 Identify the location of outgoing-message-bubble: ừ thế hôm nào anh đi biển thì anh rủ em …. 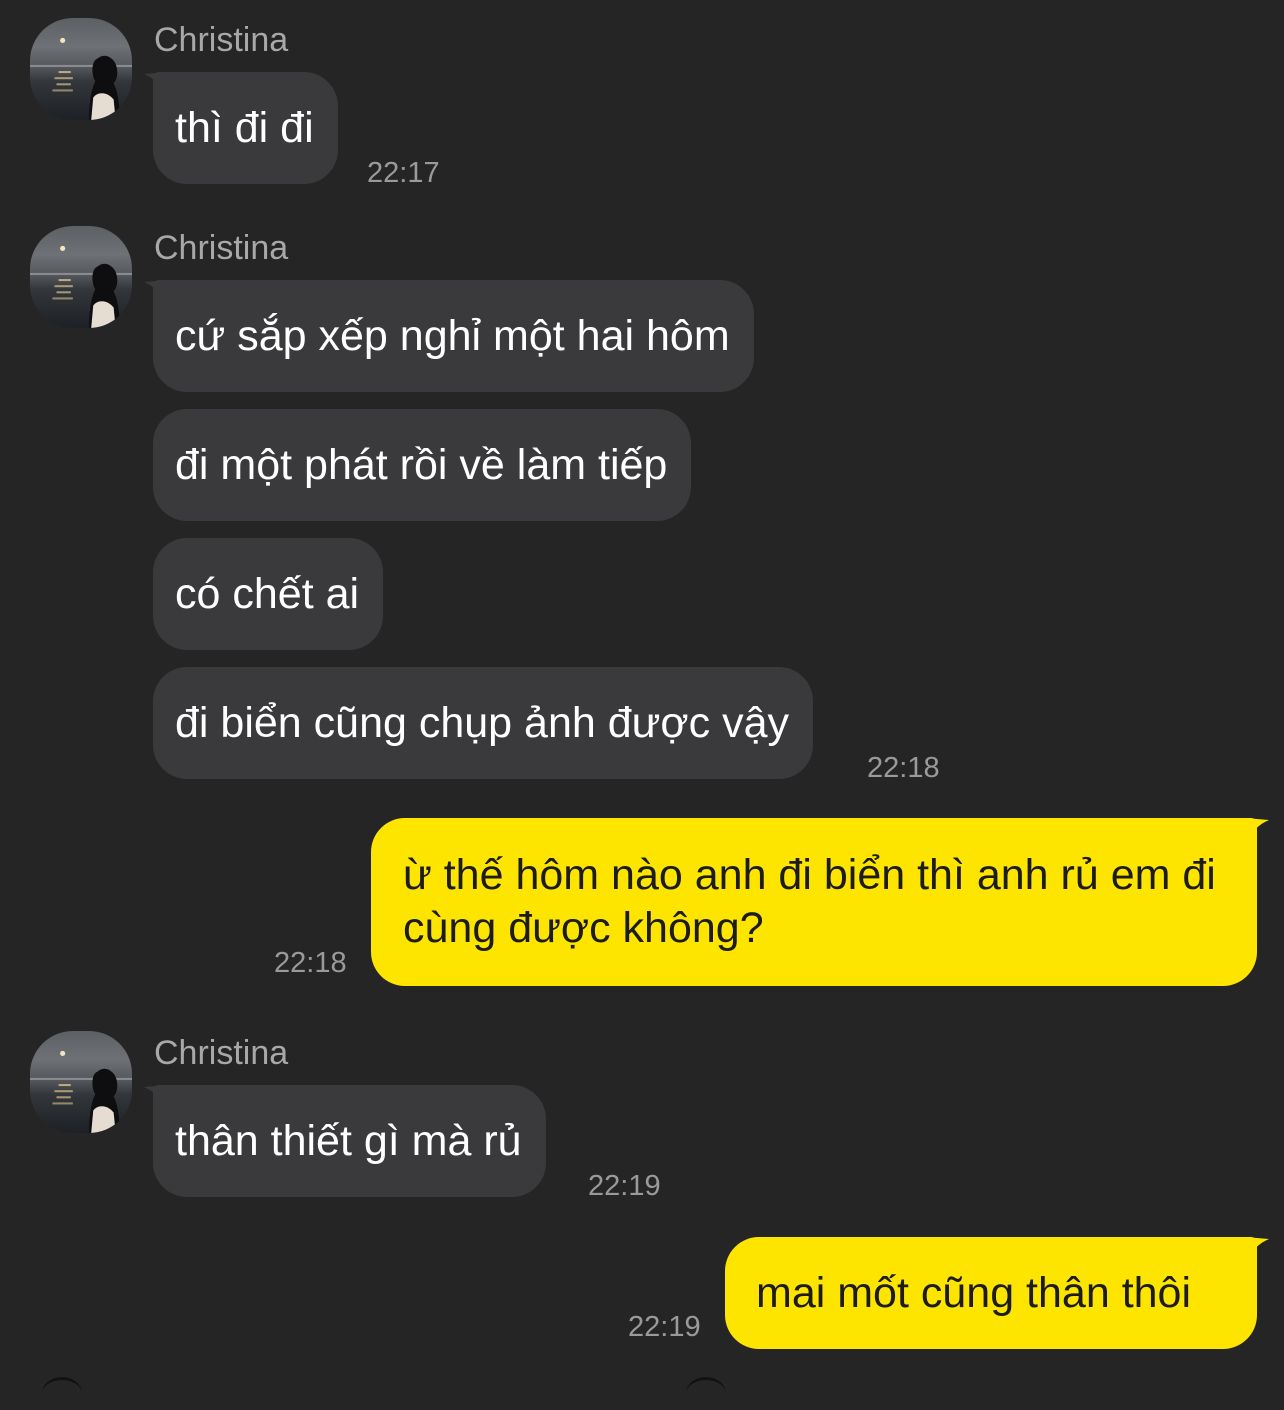
(814, 902).